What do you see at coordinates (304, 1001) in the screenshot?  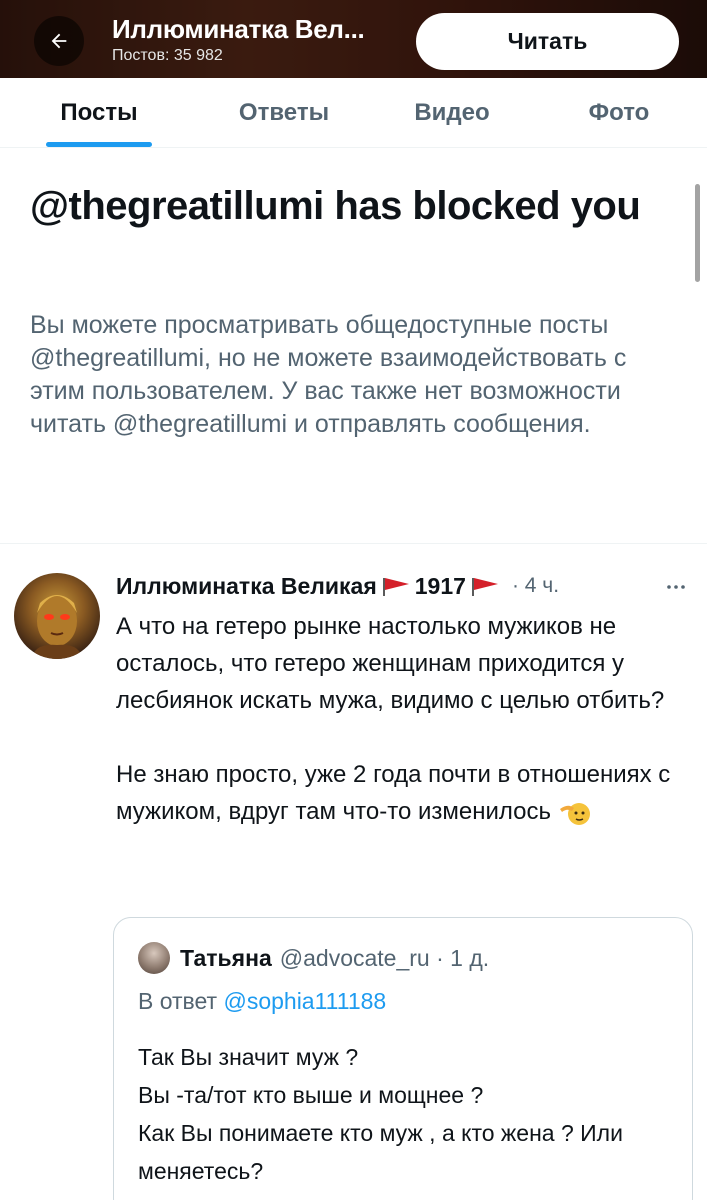 I see `reply-to-link: @sophia111188` at bounding box center [304, 1001].